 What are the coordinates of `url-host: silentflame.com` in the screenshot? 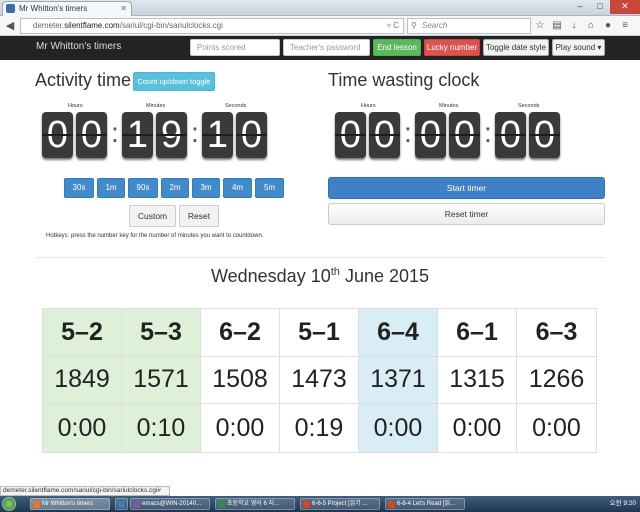 It's located at (92, 25).